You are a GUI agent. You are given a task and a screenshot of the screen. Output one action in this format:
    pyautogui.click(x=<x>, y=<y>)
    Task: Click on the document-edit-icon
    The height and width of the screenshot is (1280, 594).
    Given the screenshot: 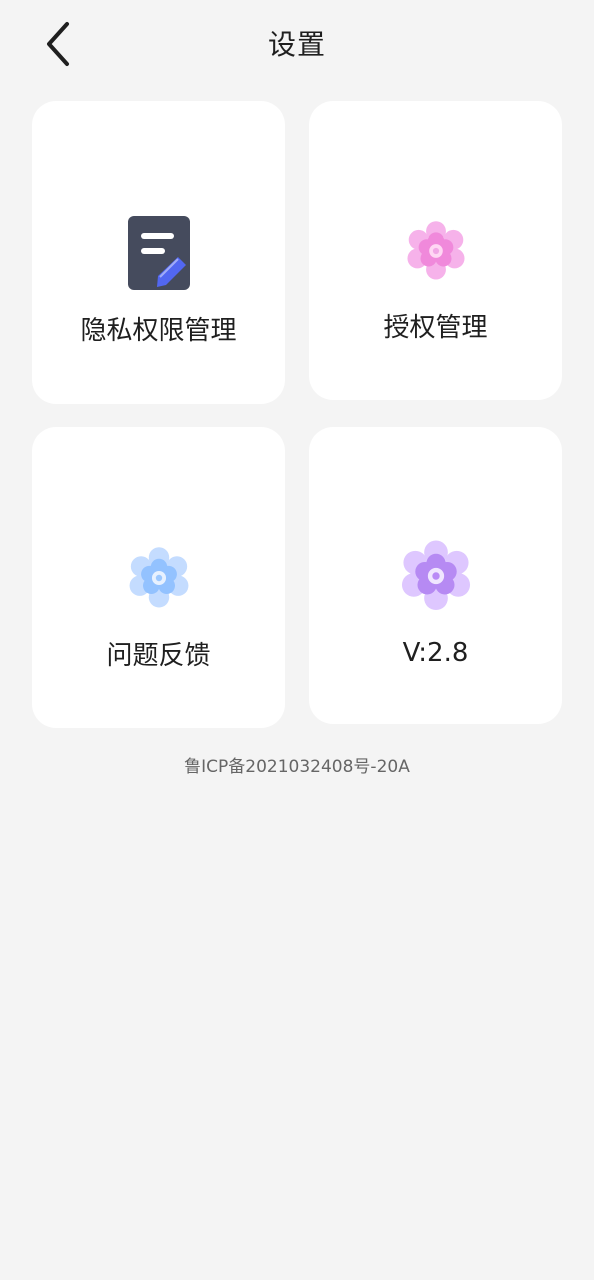 What is the action you would take?
    pyautogui.click(x=158, y=253)
    